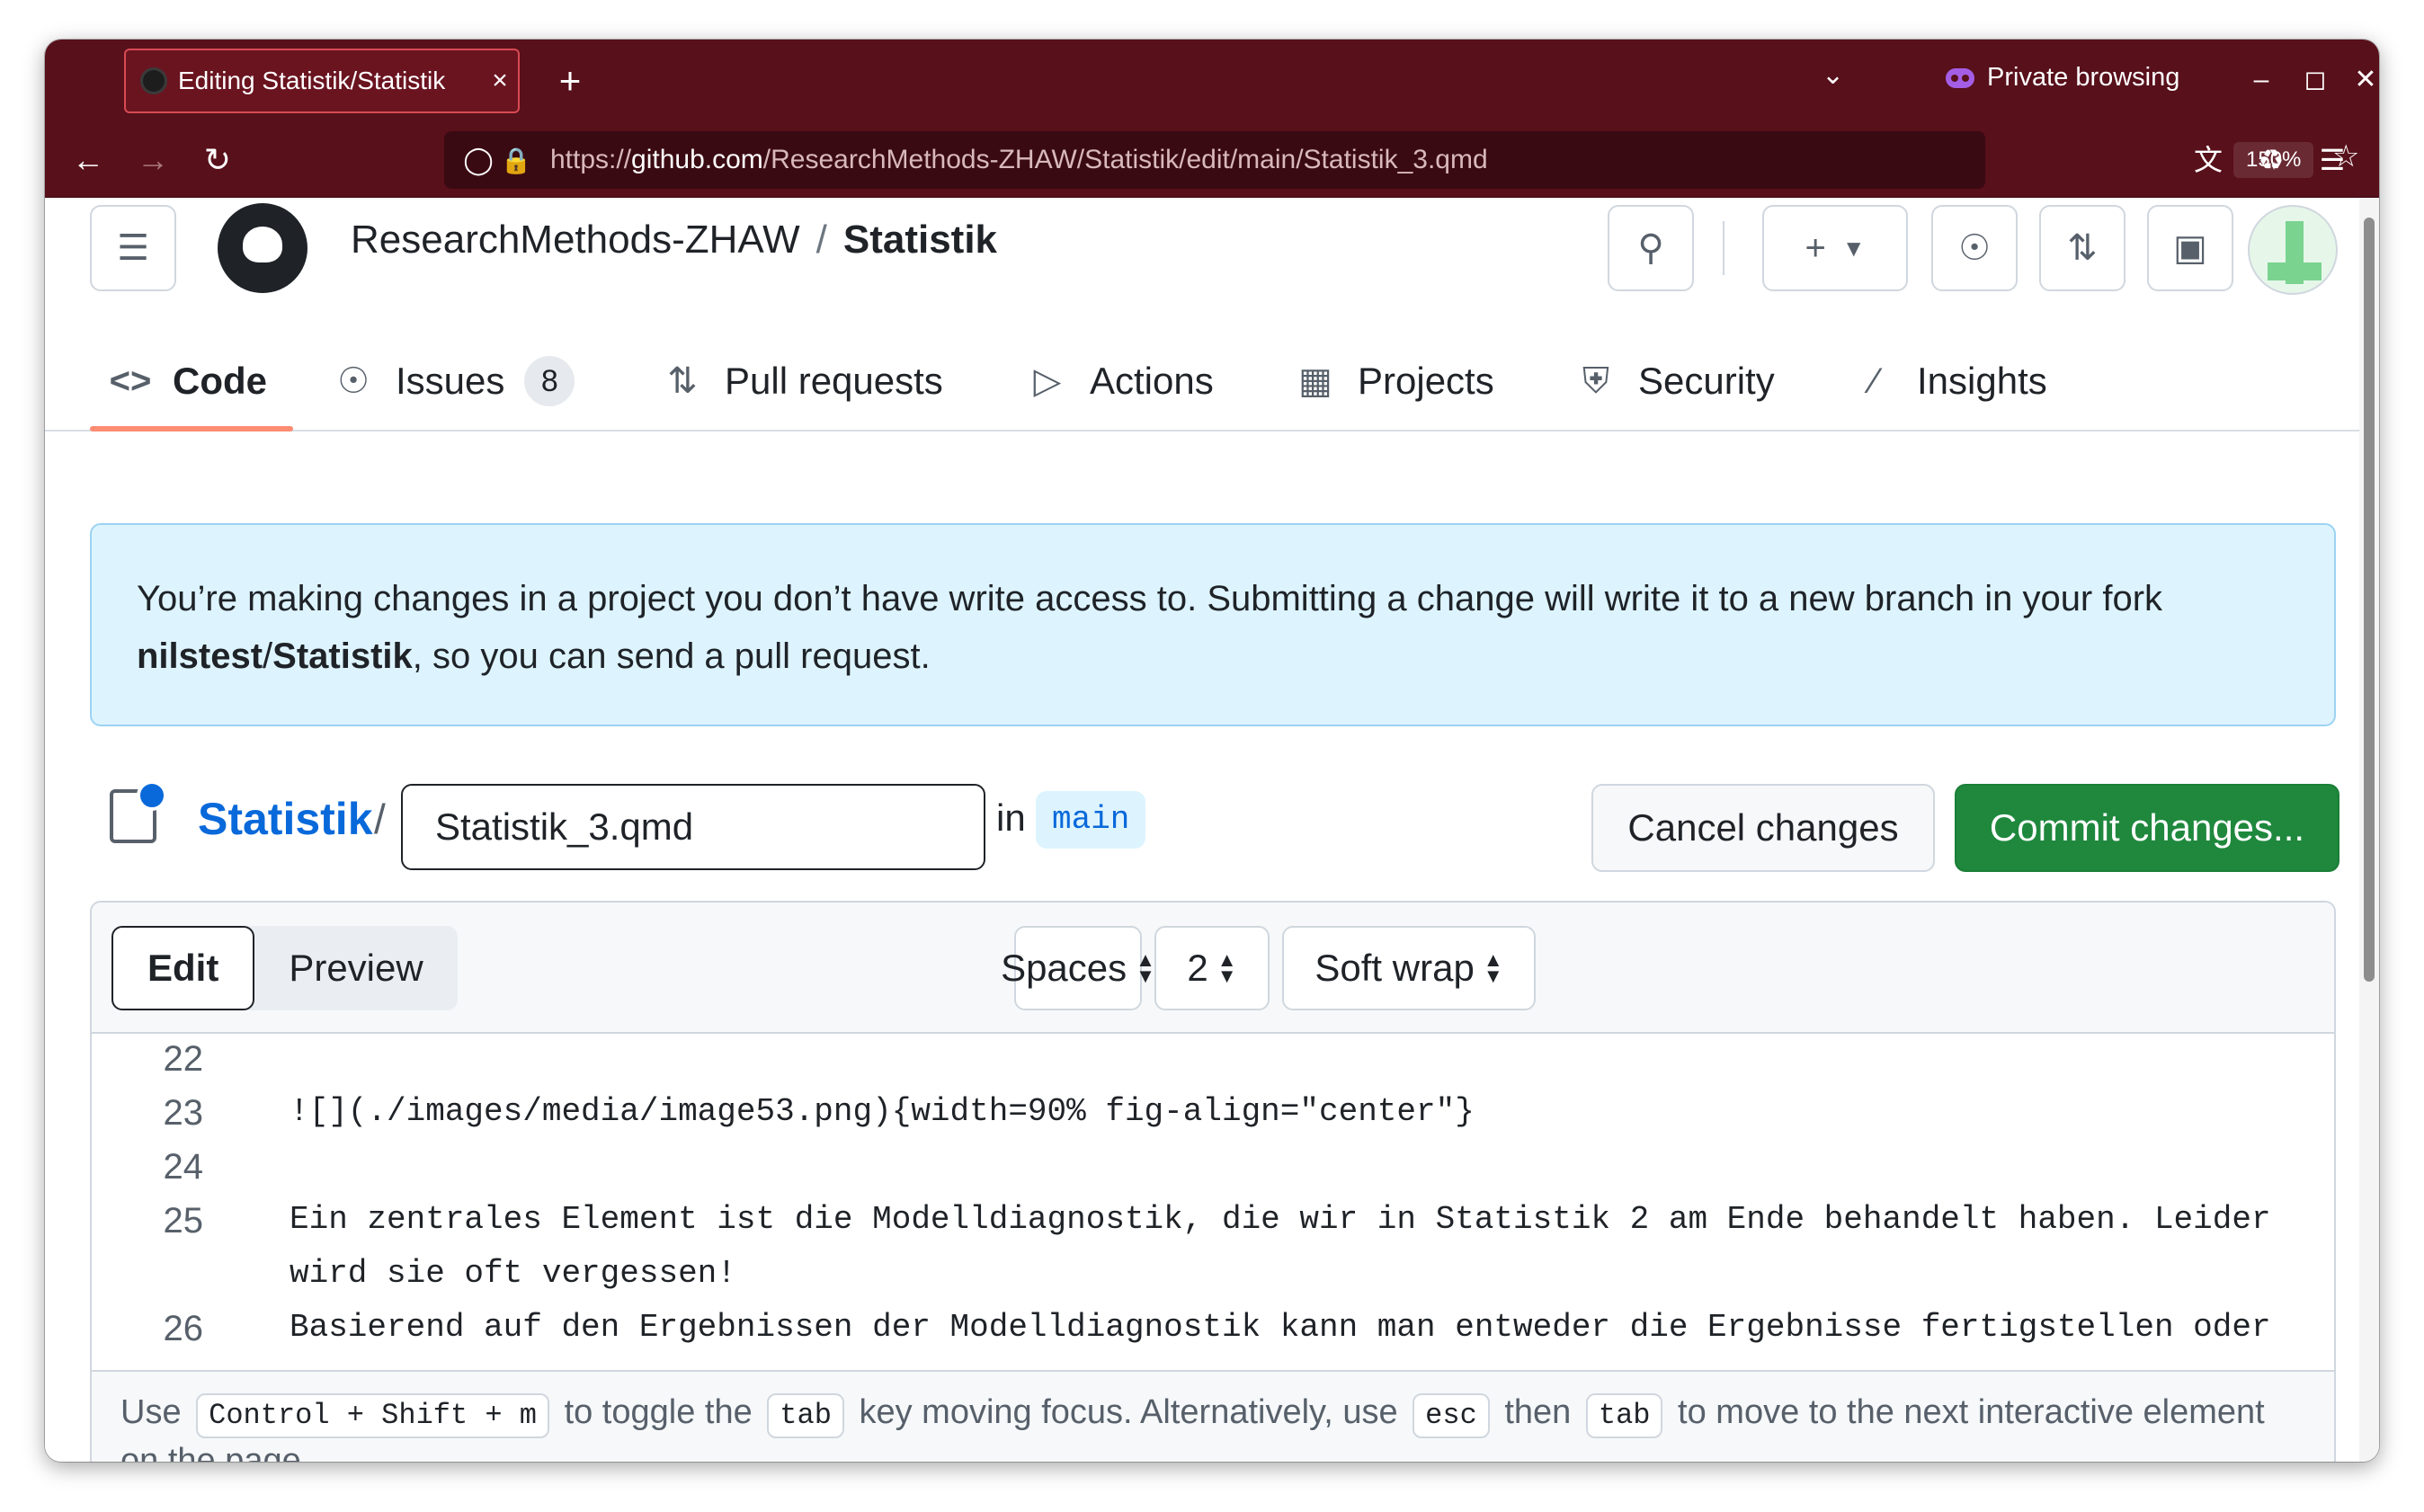 This screenshot has height=1512, width=2424. I want to click on page-scrollbar-thumb, so click(2369, 600).